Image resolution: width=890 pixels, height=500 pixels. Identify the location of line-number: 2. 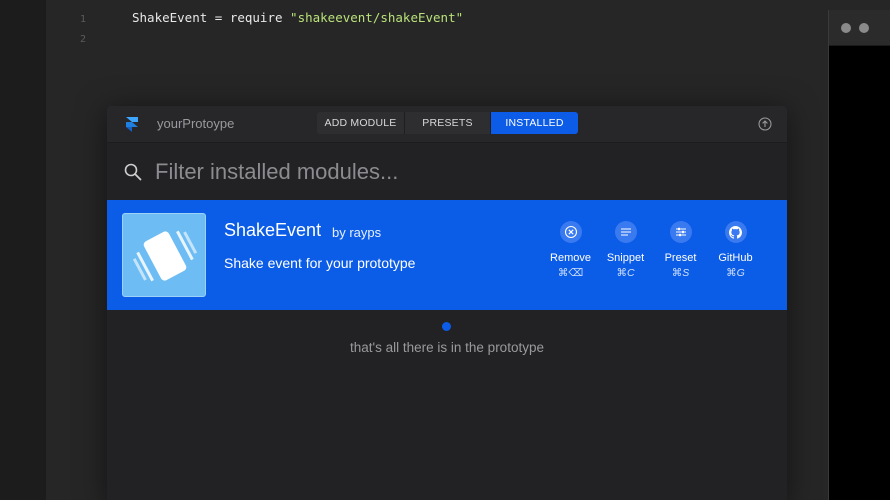
(82, 39).